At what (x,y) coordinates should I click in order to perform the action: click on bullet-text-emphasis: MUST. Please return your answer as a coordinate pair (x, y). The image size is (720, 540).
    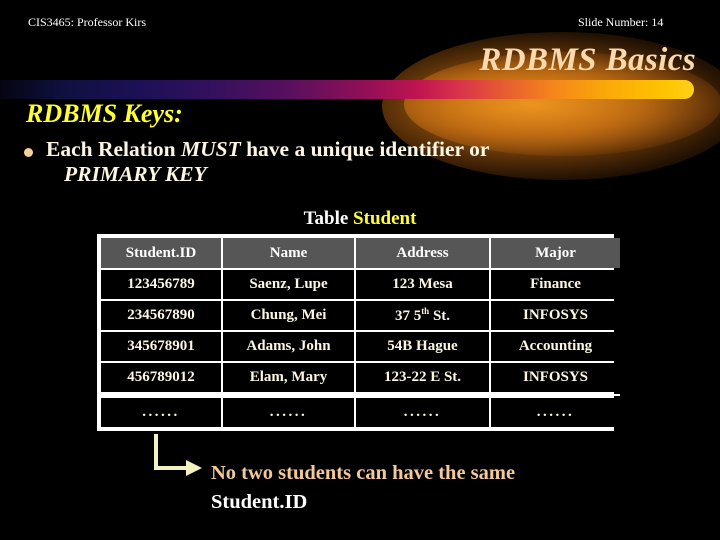
    Looking at the image, I should click on (210, 149).